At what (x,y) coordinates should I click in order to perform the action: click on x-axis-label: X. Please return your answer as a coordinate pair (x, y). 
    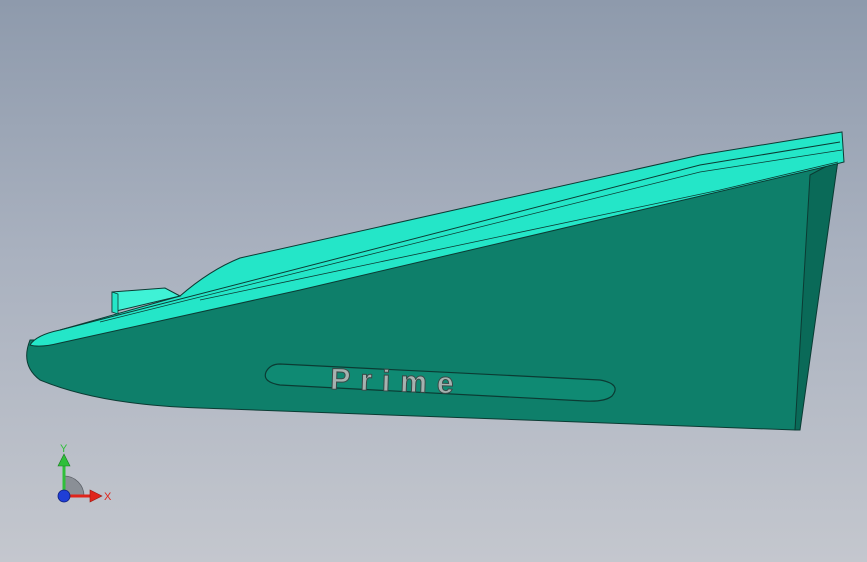
    Looking at the image, I should click on (108, 497).